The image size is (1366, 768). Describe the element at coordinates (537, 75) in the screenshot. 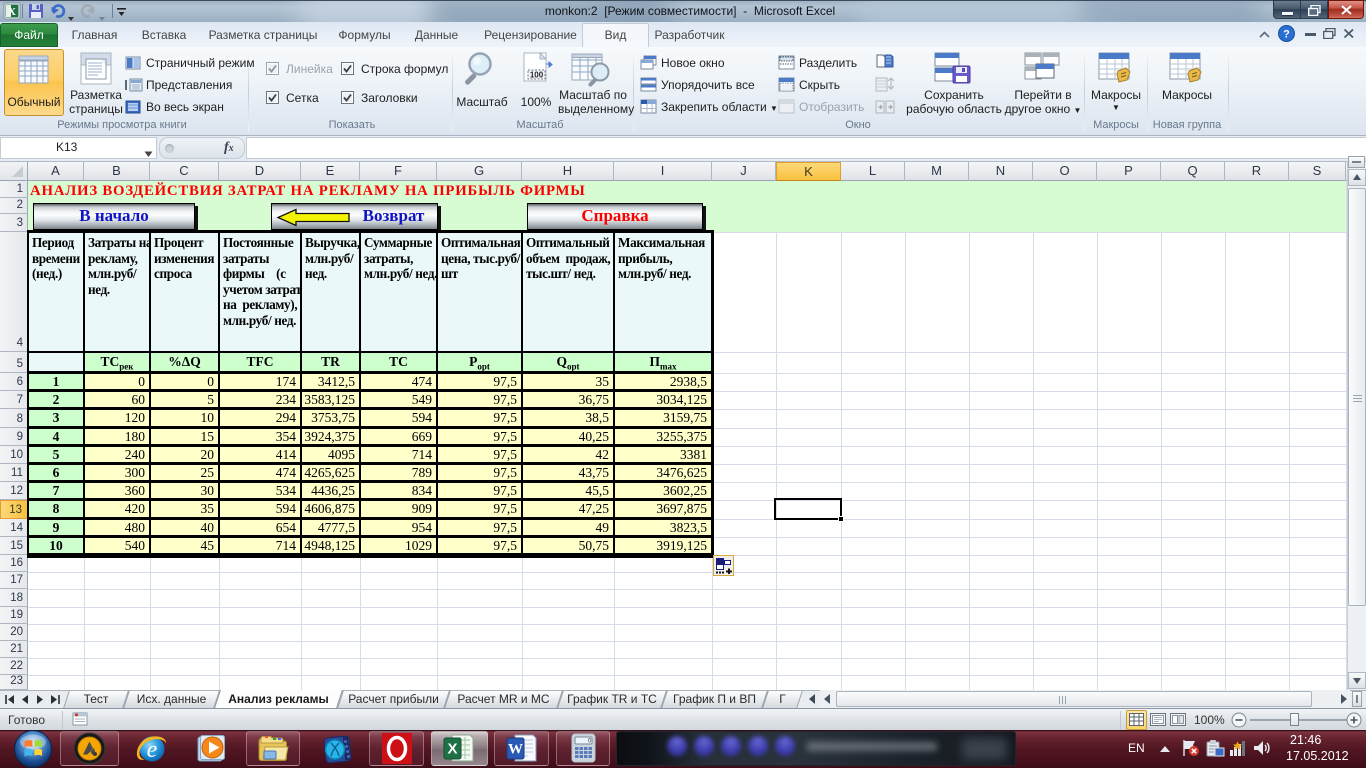

I see `svg-text: 100` at that location.